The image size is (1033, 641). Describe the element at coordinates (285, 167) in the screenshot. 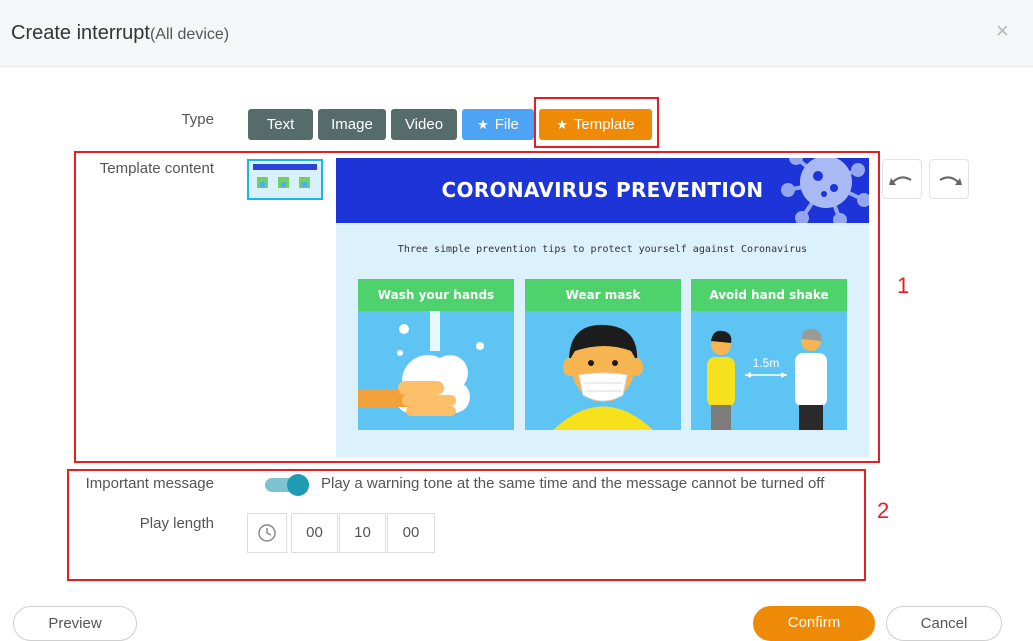

I see `thumbnail-banner` at that location.